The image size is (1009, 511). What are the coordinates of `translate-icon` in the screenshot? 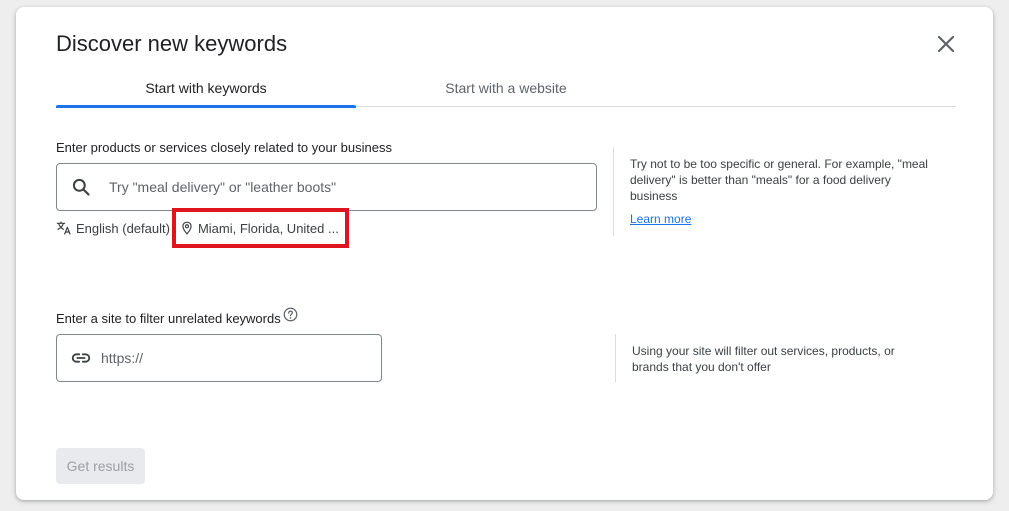 It's located at (63, 228).